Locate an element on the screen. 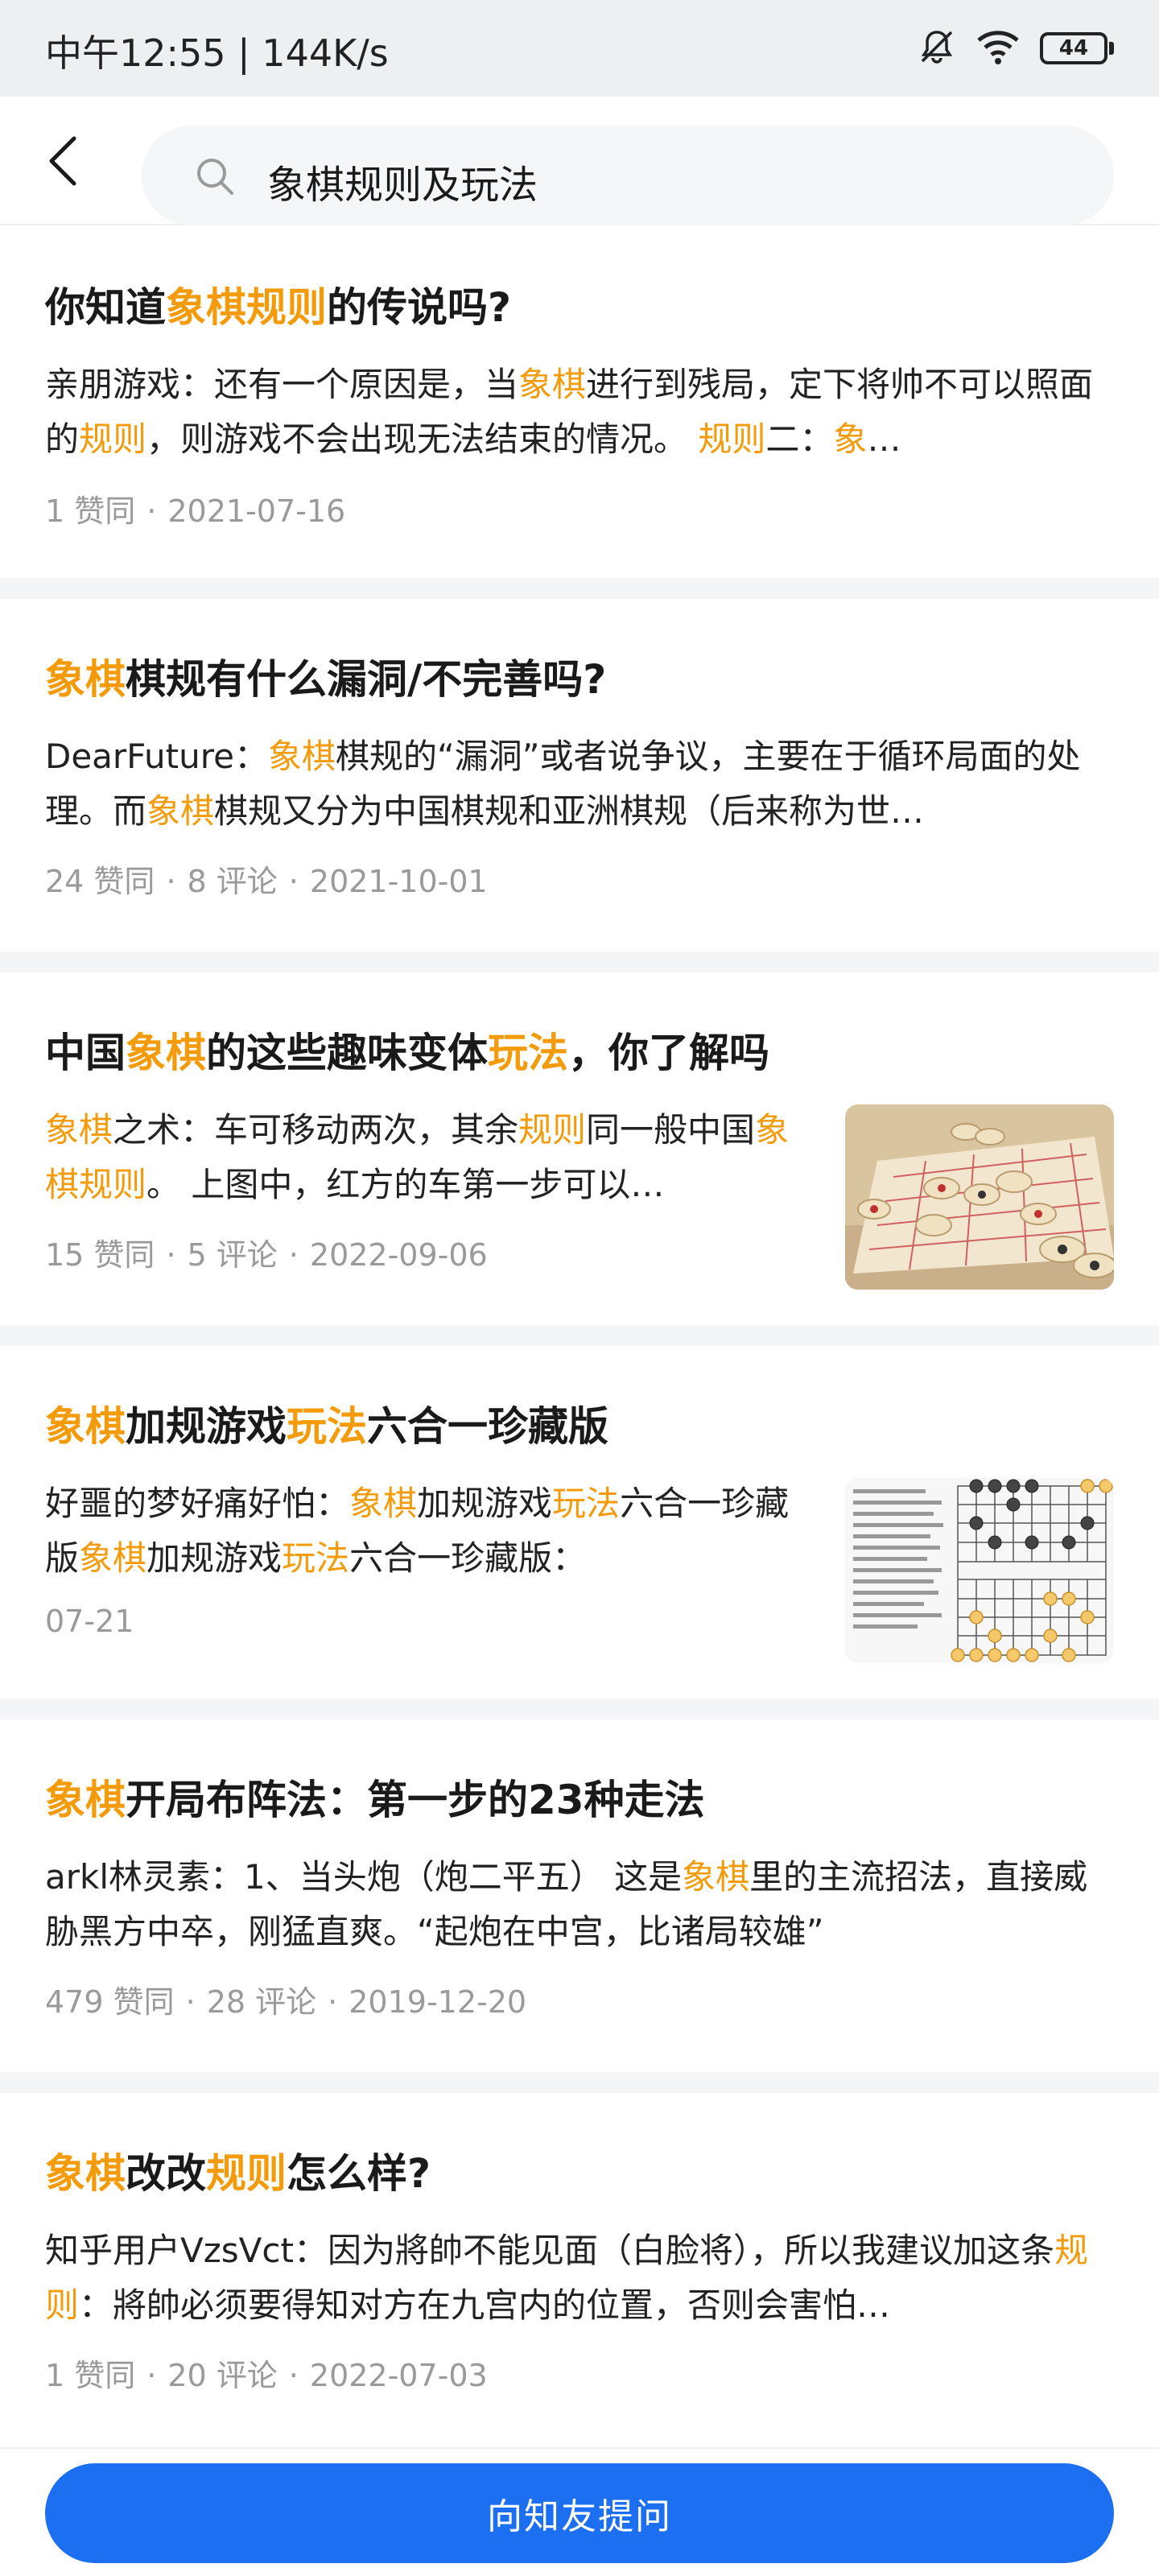  status-bar: 中午12:55 | 144K/s 44 is located at coordinates (579, 48).